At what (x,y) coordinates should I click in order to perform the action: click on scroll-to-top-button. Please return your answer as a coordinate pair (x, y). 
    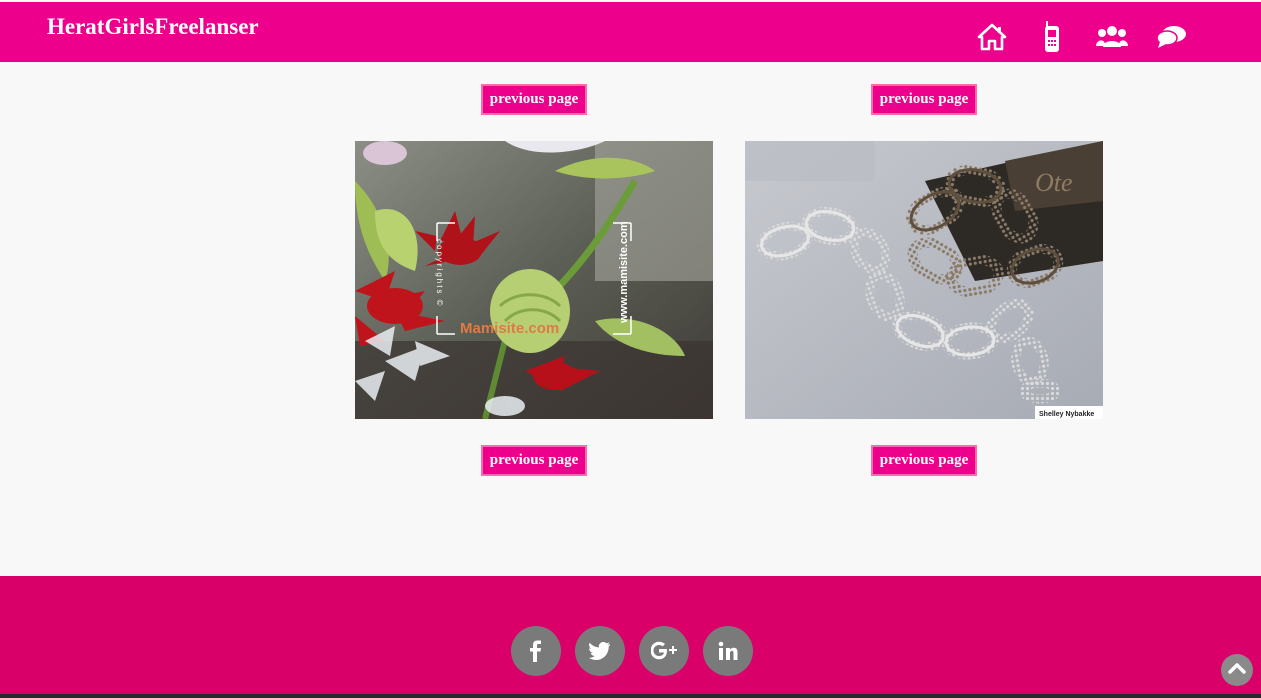
    Looking at the image, I should click on (1237, 670).